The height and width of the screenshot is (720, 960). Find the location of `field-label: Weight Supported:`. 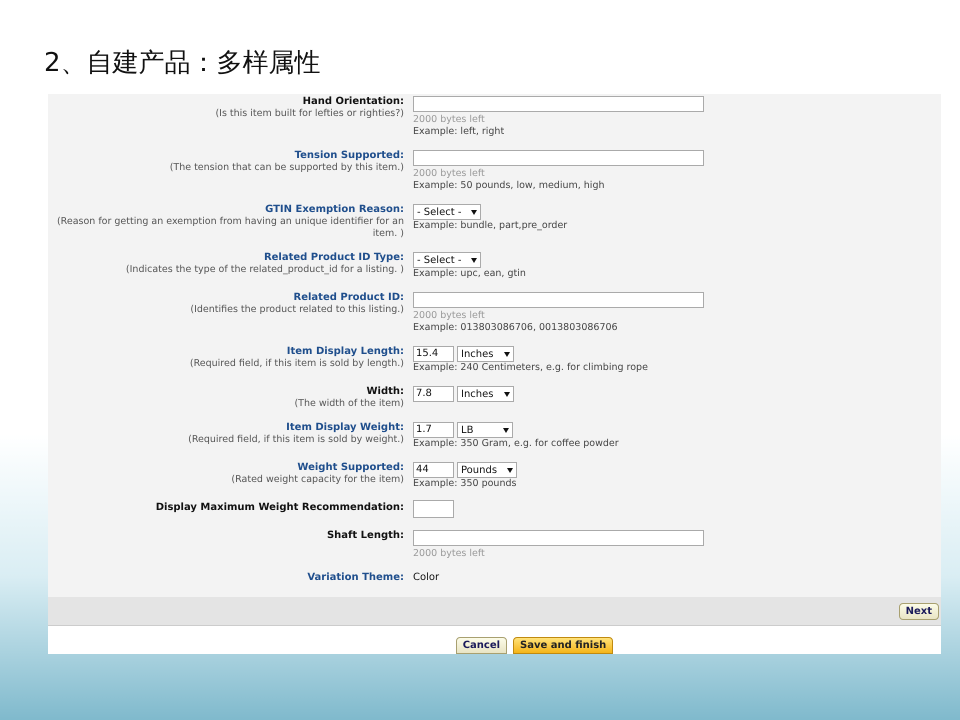

field-label: Weight Supported: is located at coordinates (350, 468).